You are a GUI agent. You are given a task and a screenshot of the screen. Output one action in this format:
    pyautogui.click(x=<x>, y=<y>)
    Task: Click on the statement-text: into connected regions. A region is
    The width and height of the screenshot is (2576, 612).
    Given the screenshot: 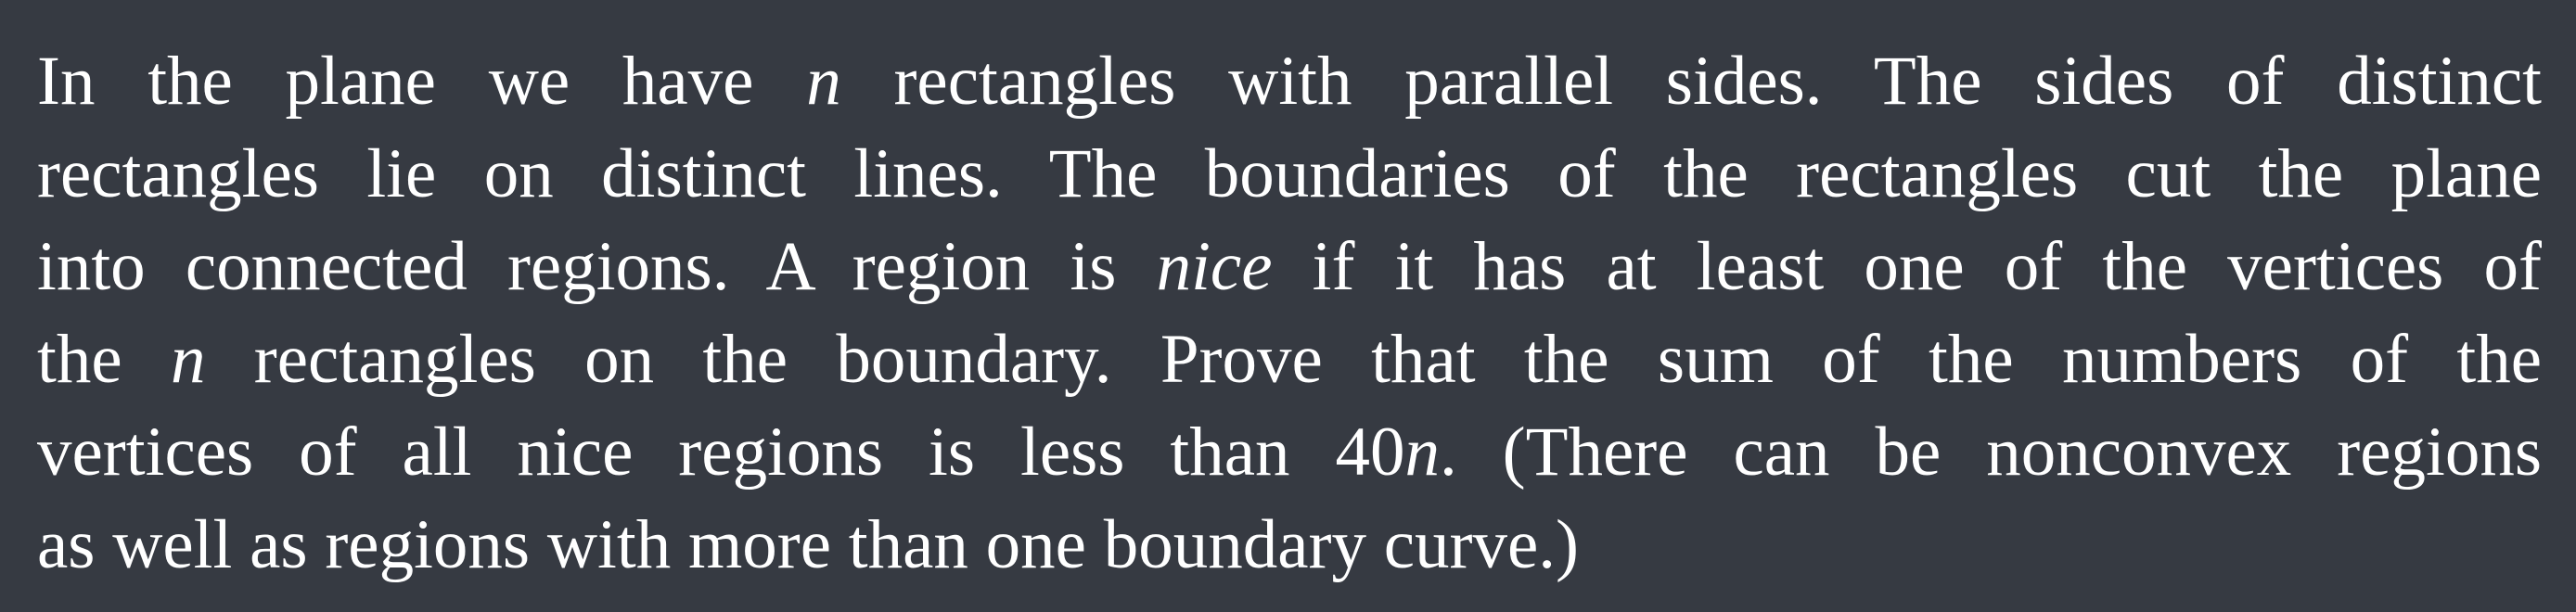 What is the action you would take?
    pyautogui.click(x=577, y=266)
    